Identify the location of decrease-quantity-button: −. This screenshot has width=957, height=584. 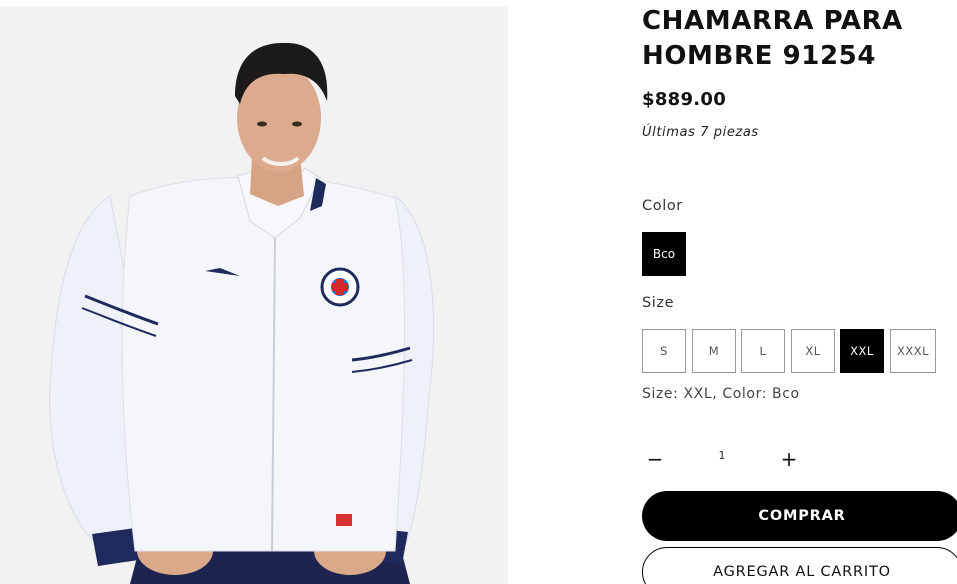
(655, 459).